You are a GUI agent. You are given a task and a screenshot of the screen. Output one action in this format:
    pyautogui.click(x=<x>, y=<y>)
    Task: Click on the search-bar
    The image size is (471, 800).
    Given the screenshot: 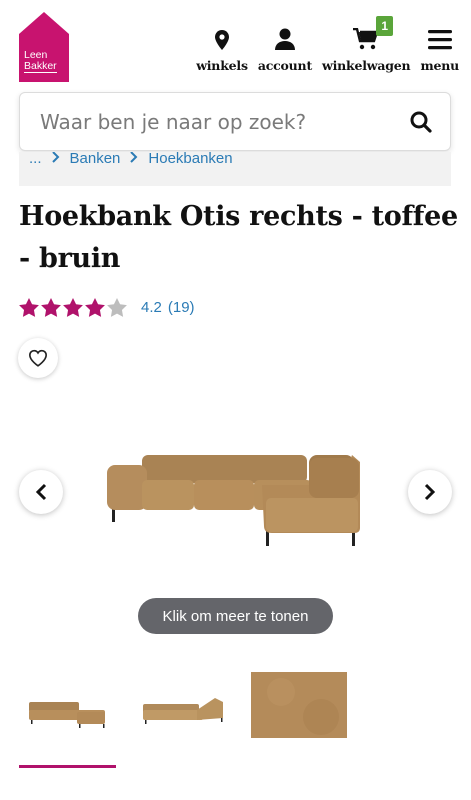 What is the action you would take?
    pyautogui.click(x=235, y=121)
    